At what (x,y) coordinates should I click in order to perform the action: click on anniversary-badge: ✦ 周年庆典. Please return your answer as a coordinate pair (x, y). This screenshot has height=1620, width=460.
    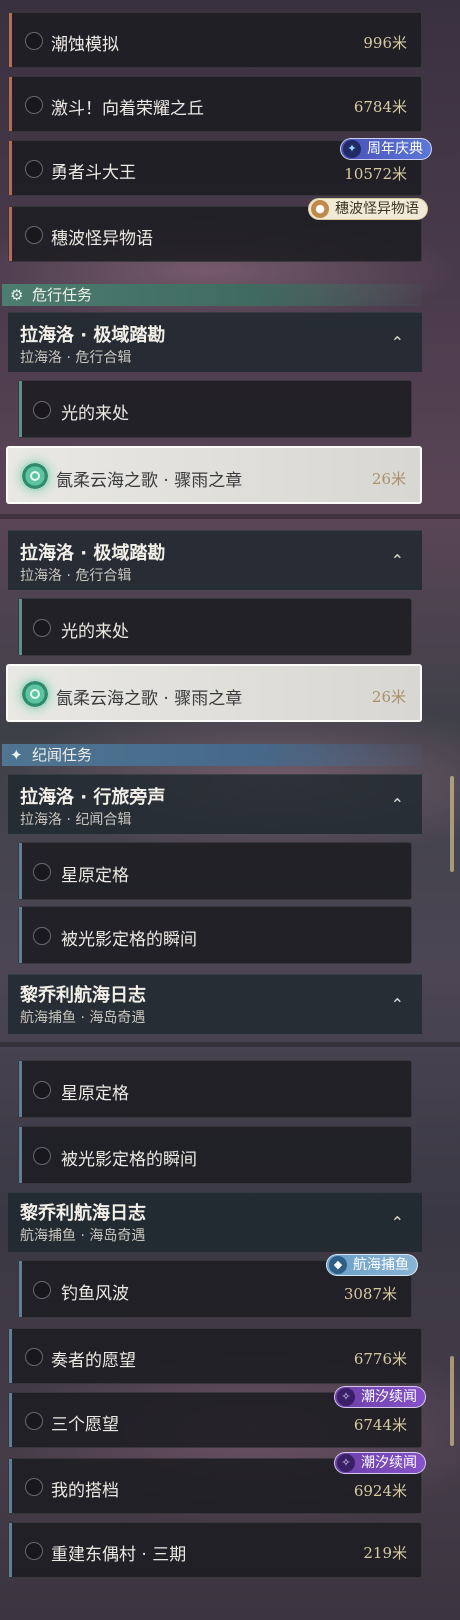
    Looking at the image, I should click on (386, 149).